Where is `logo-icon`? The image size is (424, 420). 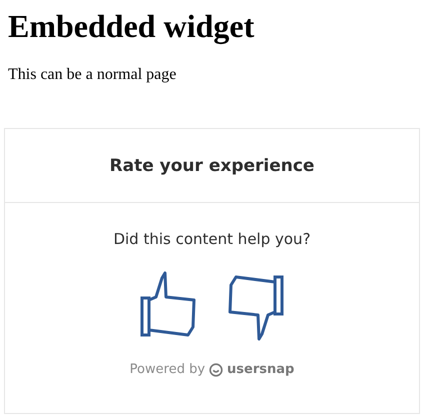
logo-icon is located at coordinates (216, 369).